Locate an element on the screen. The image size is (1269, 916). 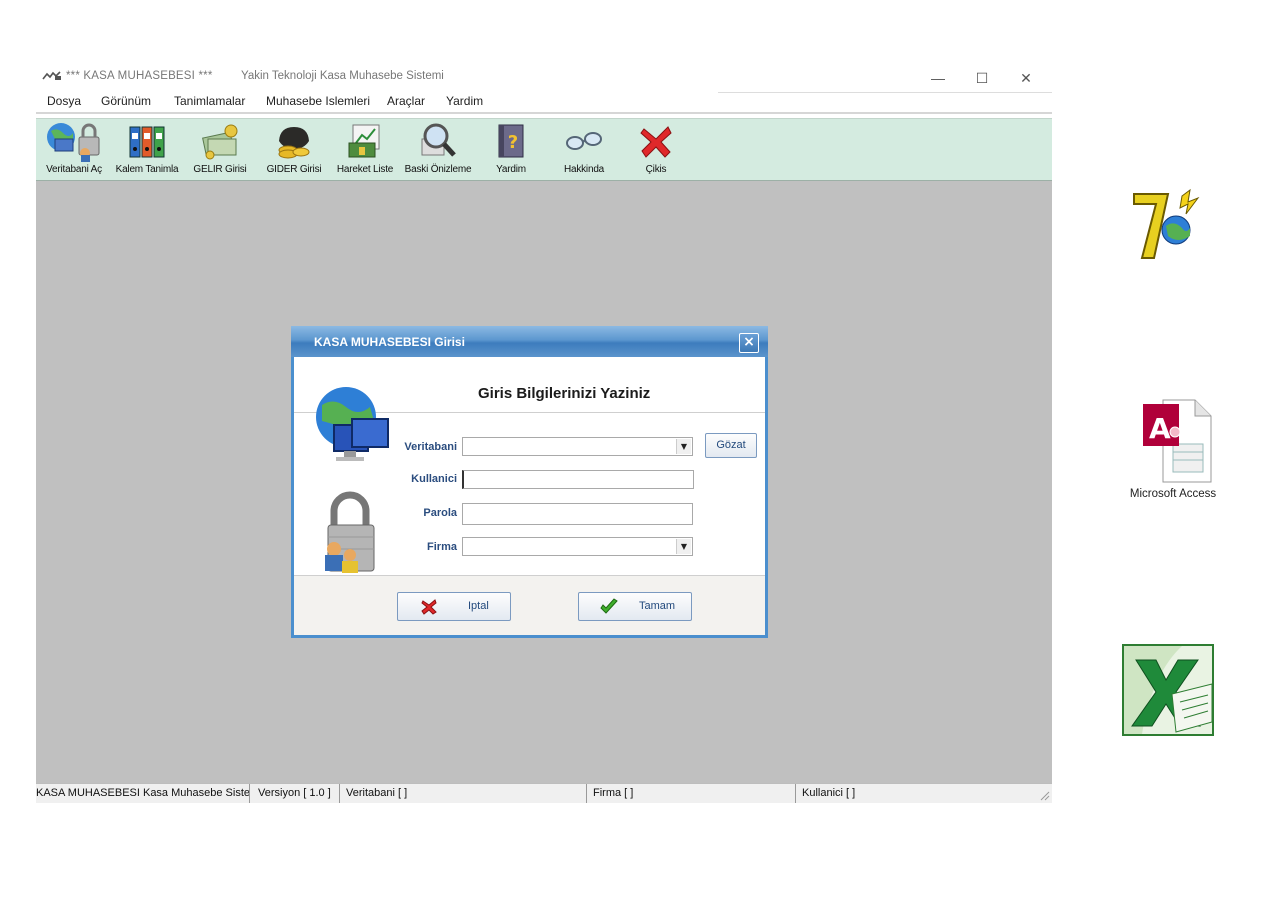
toolbar-gelir-girisi: GELIR Girisi is located at coordinates (220, 150).